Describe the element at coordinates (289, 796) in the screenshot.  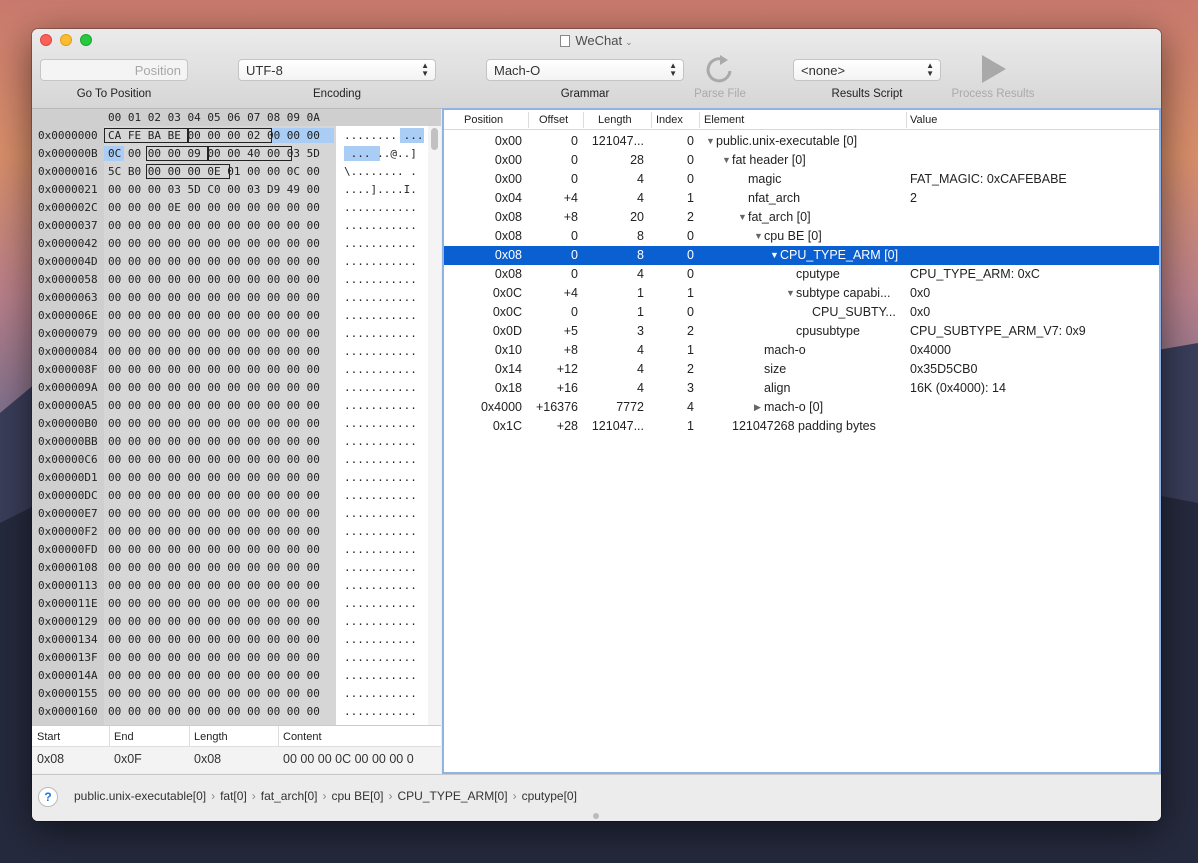
I see `breadcrumb-item: fat_arch[0]` at that location.